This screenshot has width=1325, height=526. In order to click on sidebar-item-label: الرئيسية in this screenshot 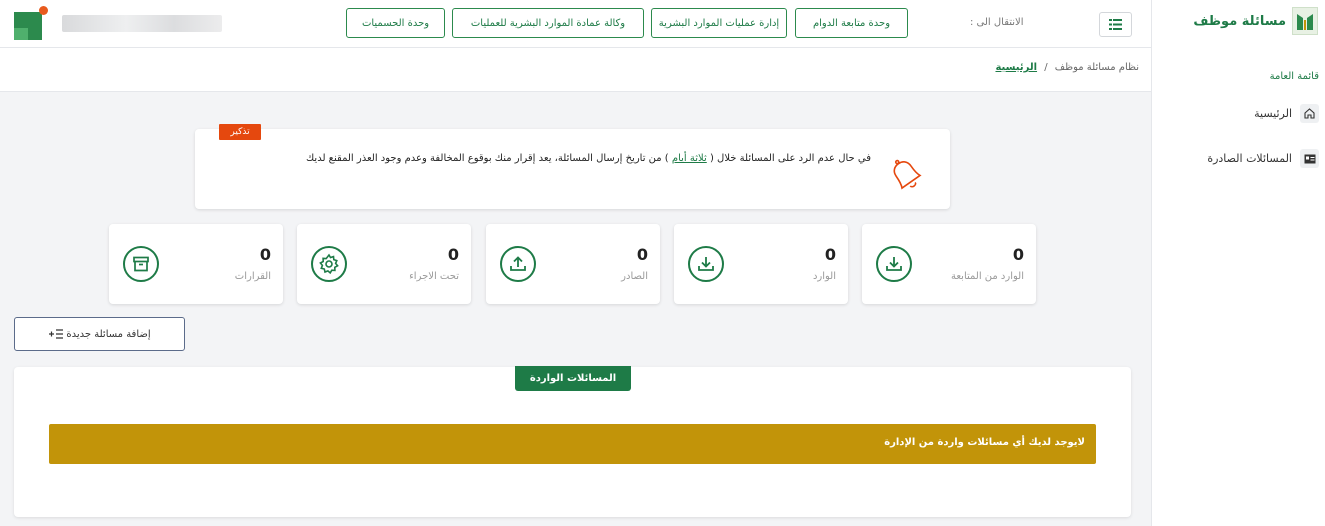, I will do `click(1273, 113)`.